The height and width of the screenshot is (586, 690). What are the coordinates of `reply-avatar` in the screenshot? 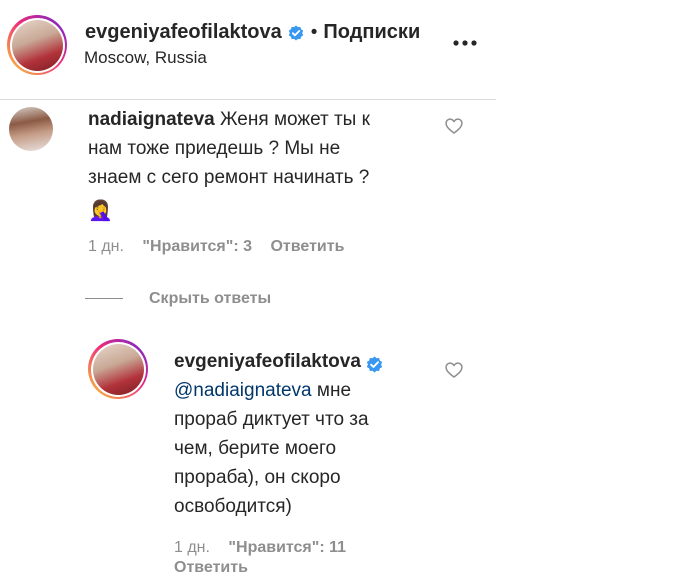 It's located at (118, 369).